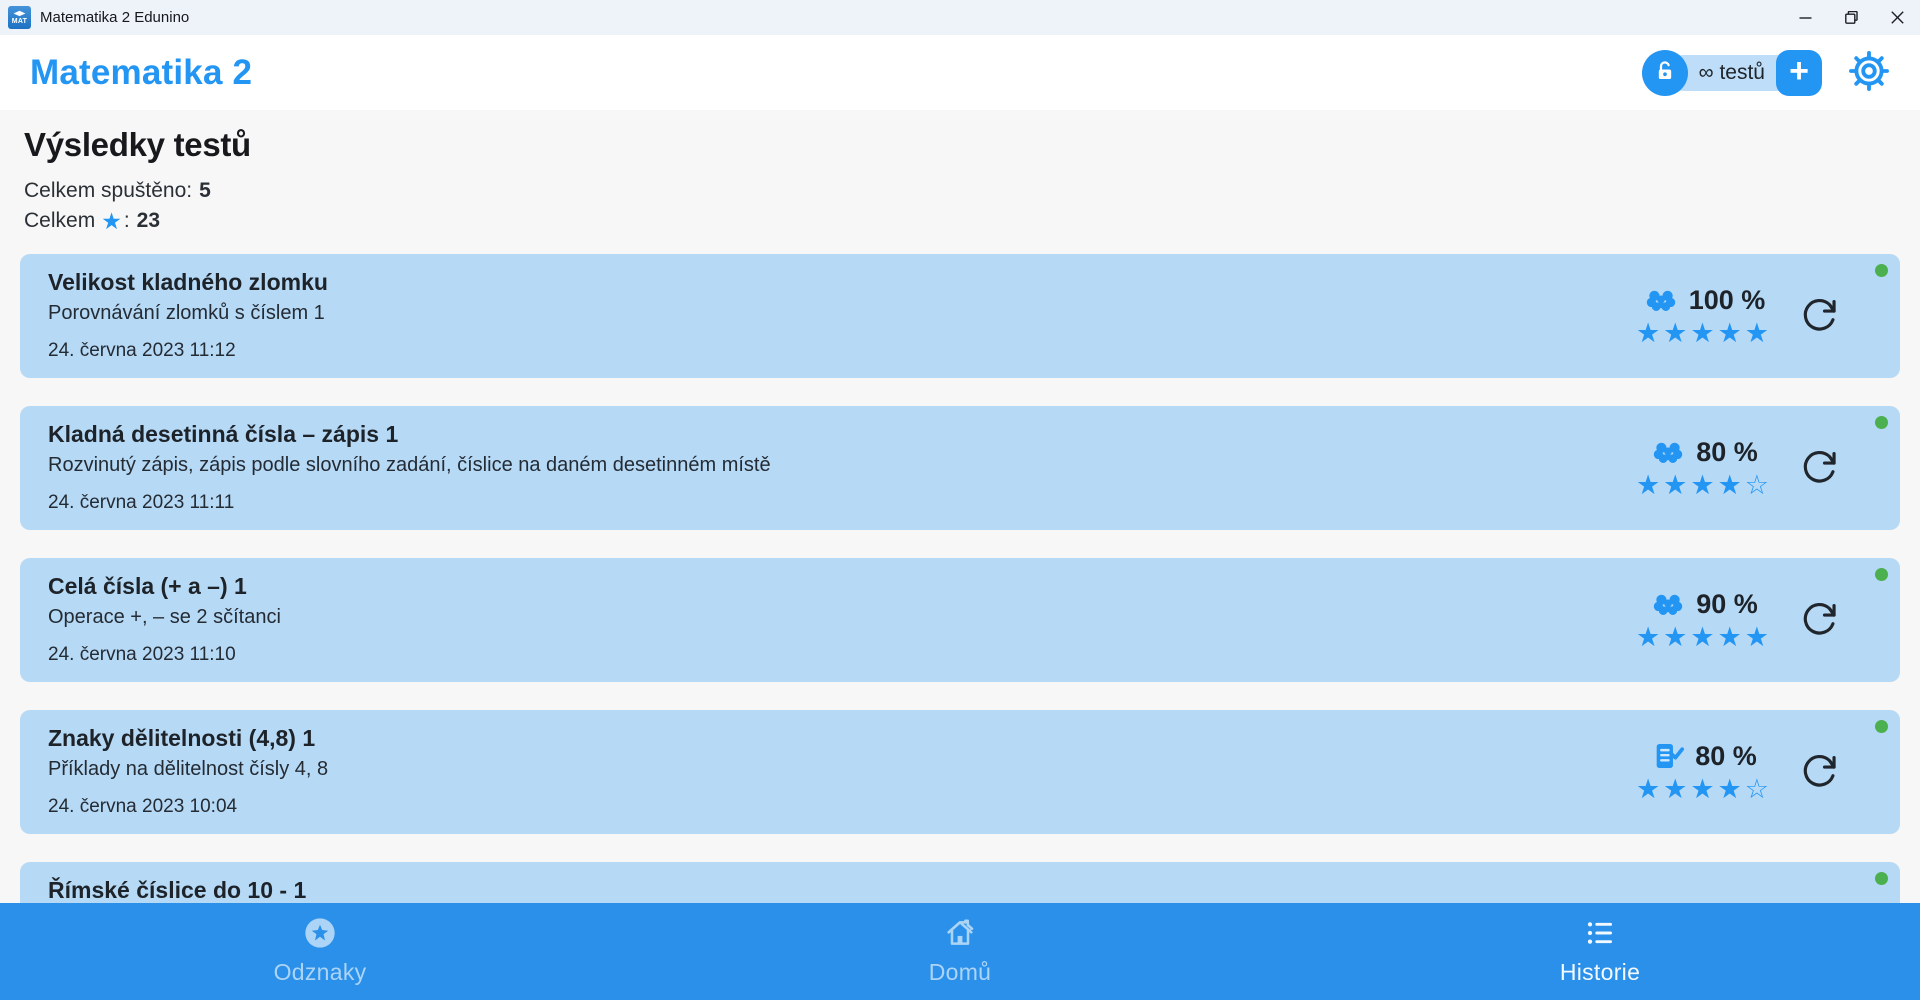 This screenshot has height=1000, width=1920. Describe the element at coordinates (186, 313) in the screenshot. I see `test-subtitle: Porovnávání zlomků s číslem 1` at that location.